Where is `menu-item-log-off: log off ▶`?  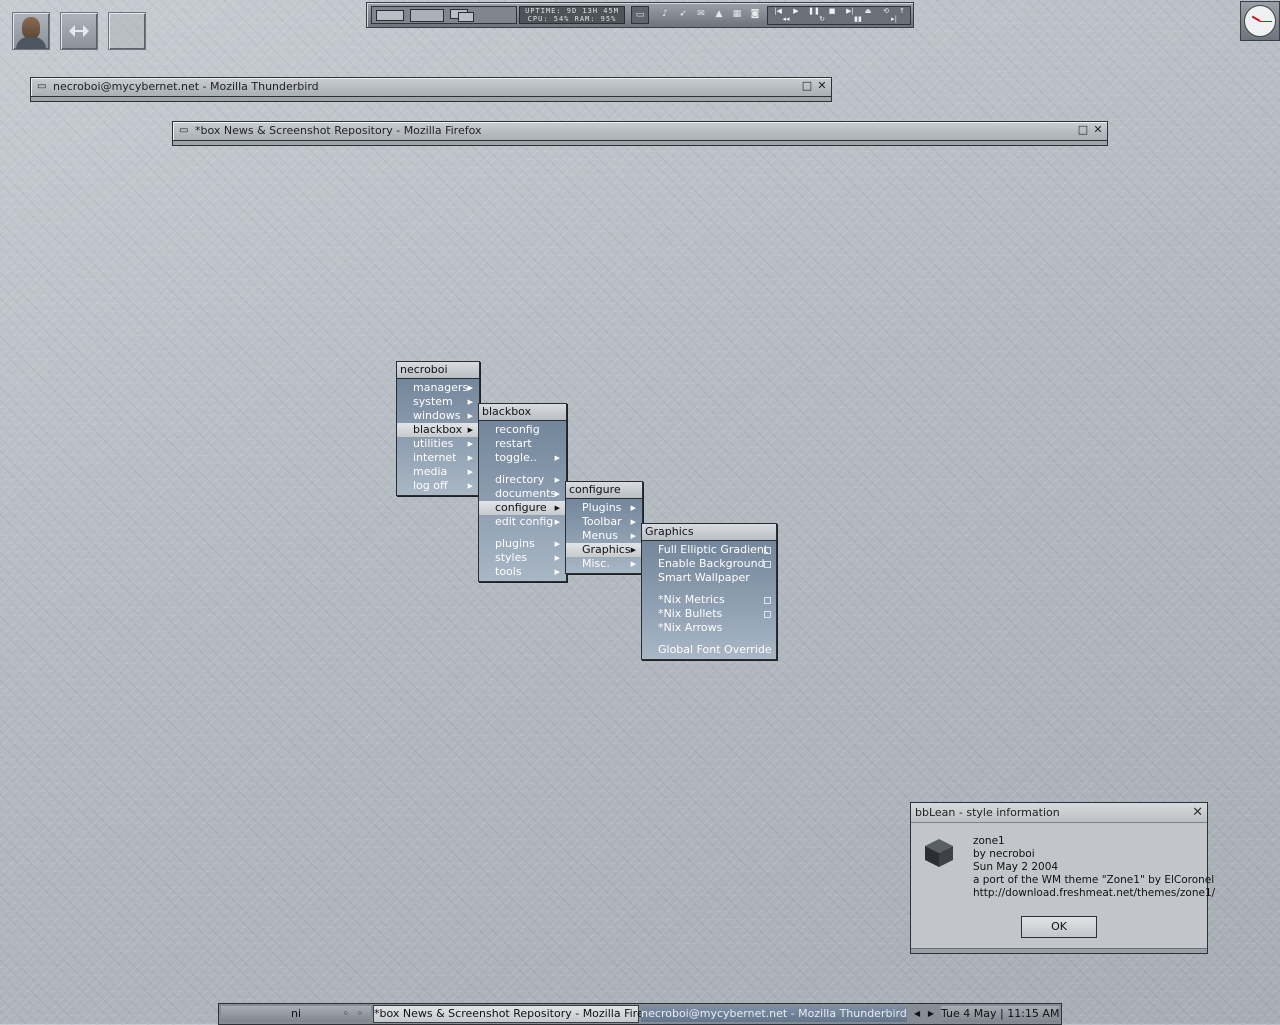 menu-item-log-off: log off ▶ is located at coordinates (438, 486).